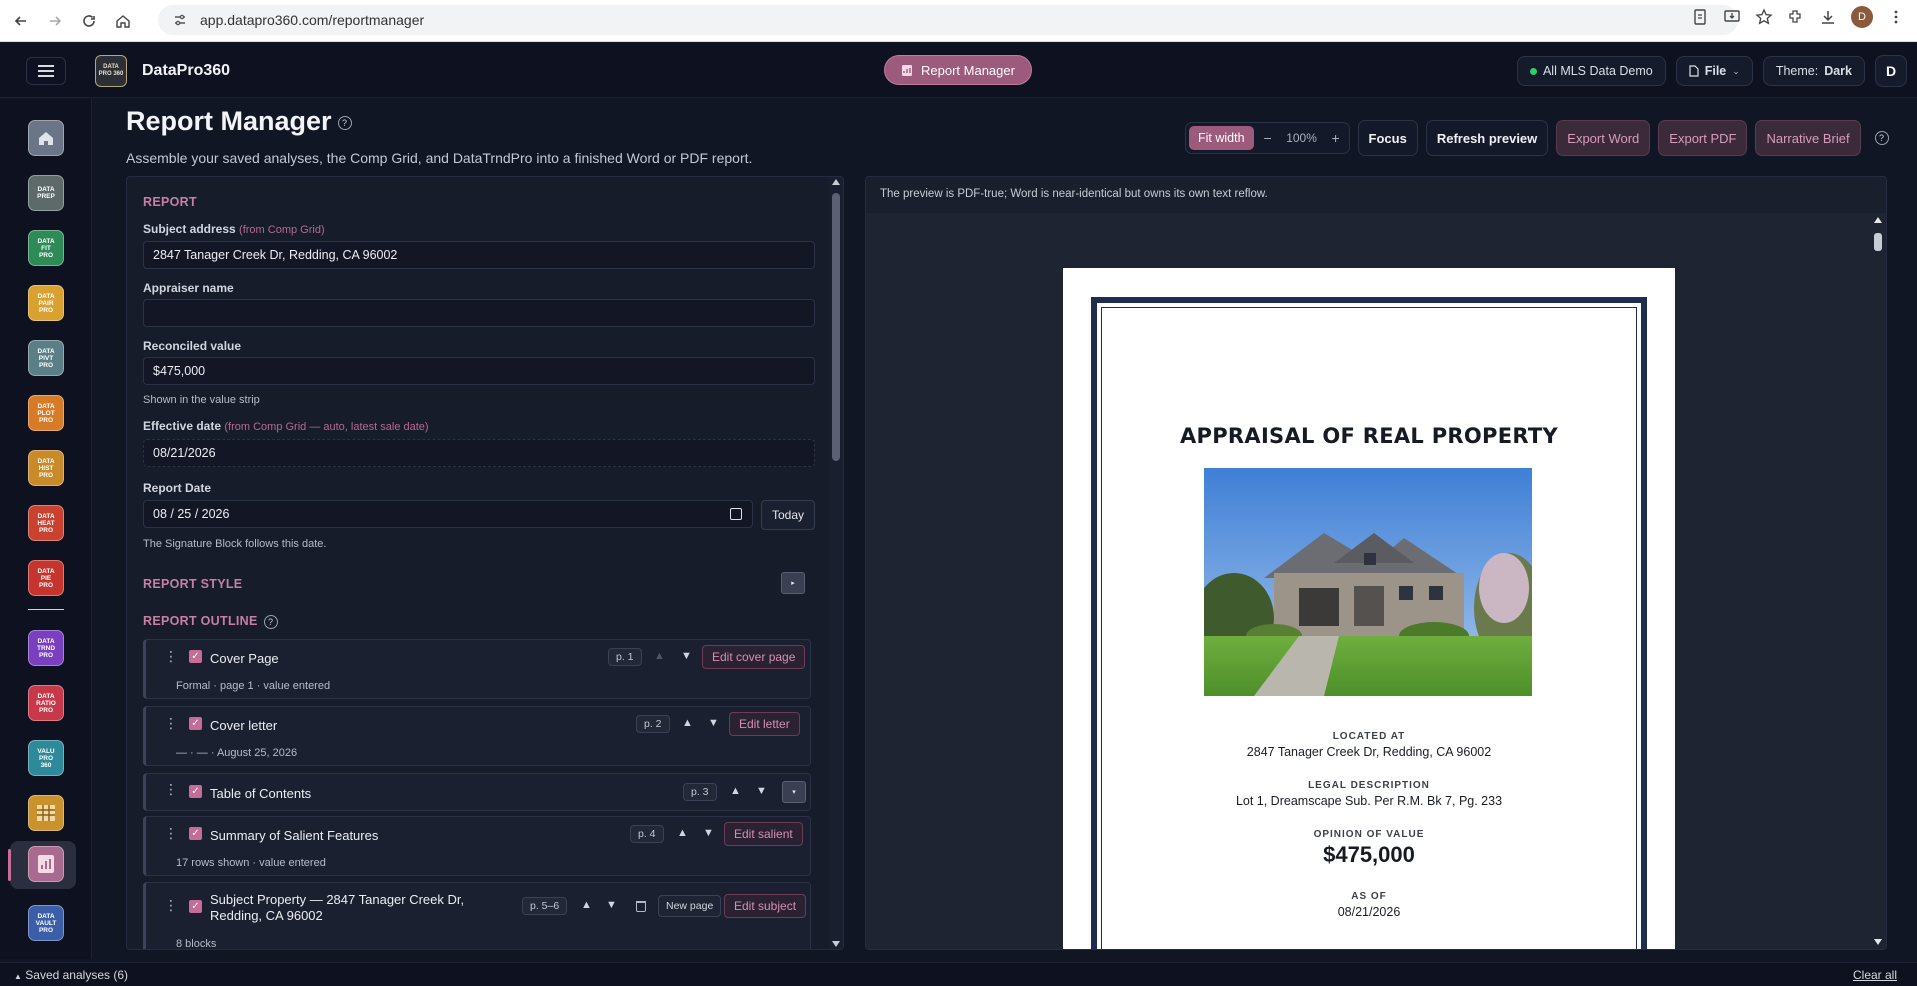  Describe the element at coordinates (46, 413) in the screenshot. I see `rail-data-plot-pro-icon: DATA PLOT PRO` at that location.